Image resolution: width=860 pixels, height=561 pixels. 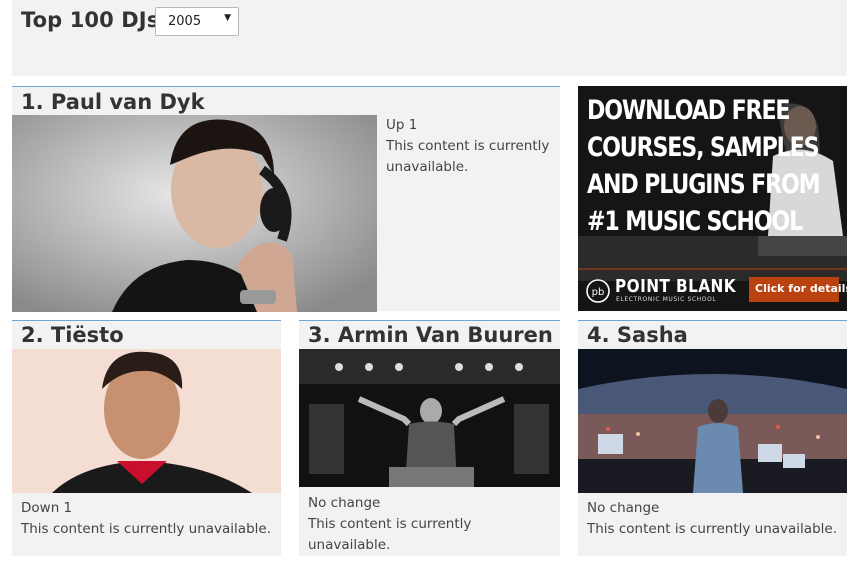 I want to click on ad-cta-button: Click for details ›, so click(x=804, y=289).